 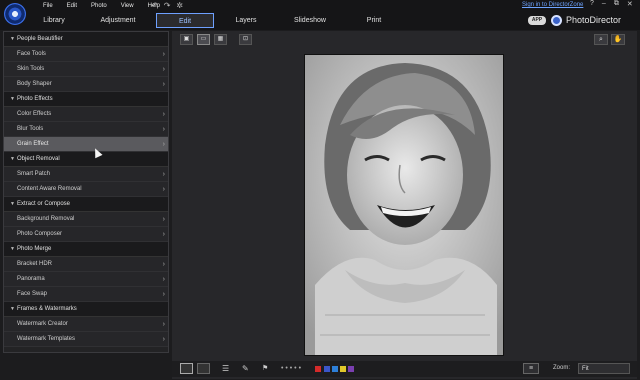 What do you see at coordinates (86, 144) in the screenshot?
I see `item-grain-effect: Grain Effect ›` at bounding box center [86, 144].